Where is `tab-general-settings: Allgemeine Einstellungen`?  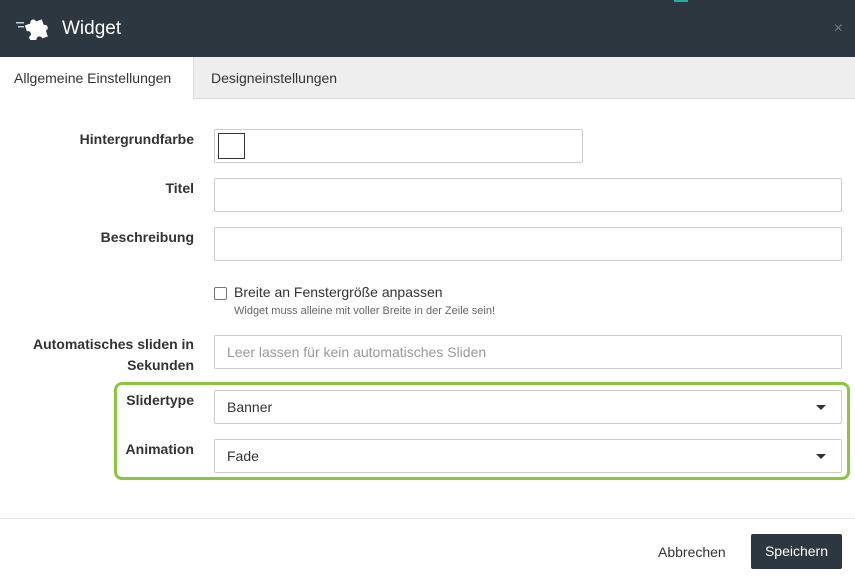 tab-general-settings: Allgemeine Einstellungen is located at coordinates (97, 78).